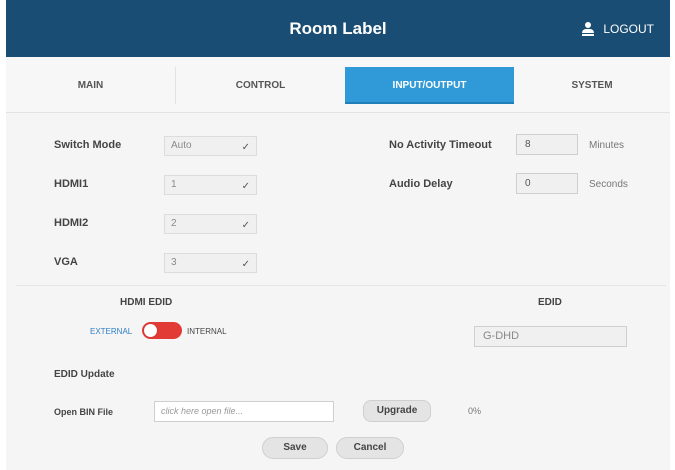 The image size is (675, 470). What do you see at coordinates (150, 330) in the screenshot?
I see `toggle-knob` at bounding box center [150, 330].